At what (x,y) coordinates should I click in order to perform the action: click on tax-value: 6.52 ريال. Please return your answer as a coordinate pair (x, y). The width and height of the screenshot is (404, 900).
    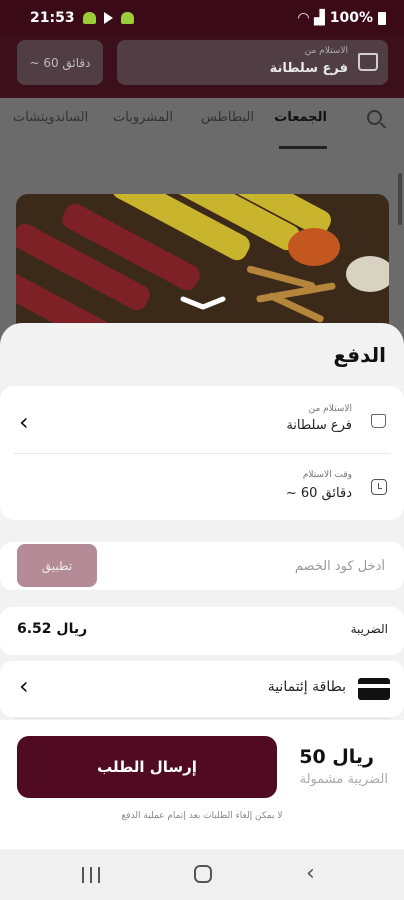
    Looking at the image, I should click on (52, 629).